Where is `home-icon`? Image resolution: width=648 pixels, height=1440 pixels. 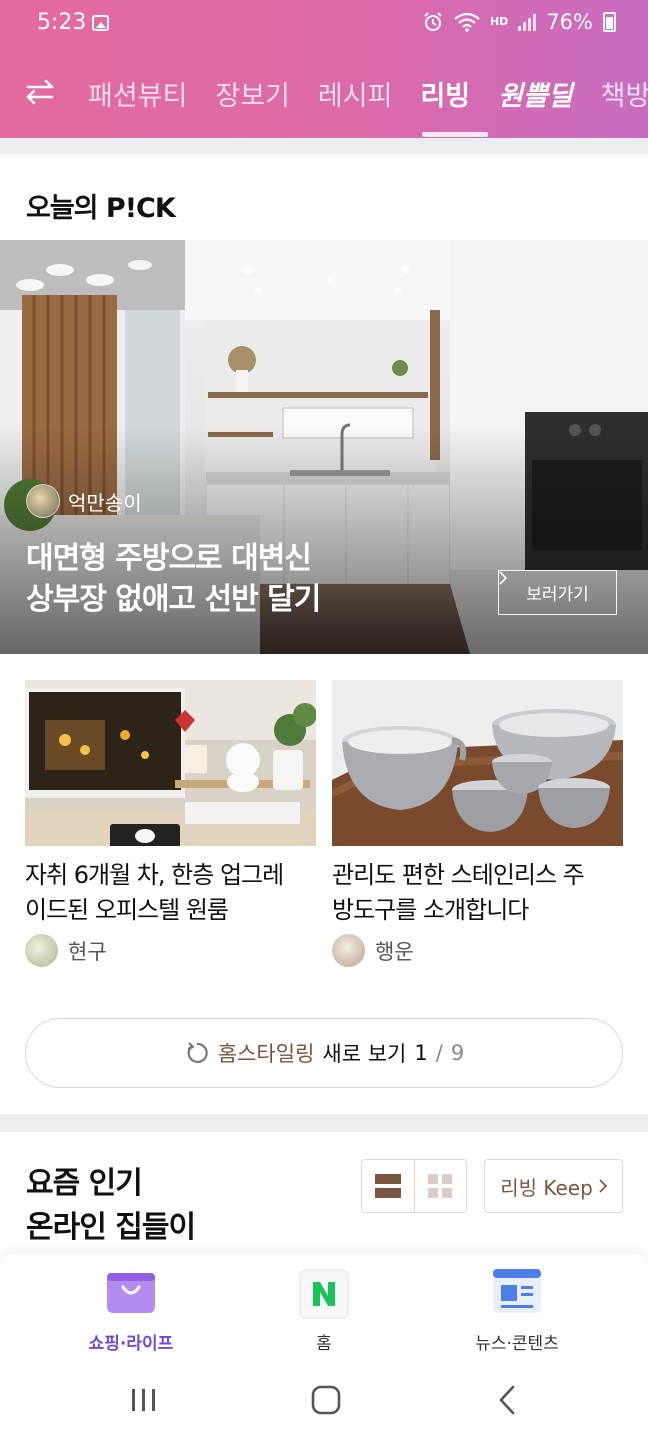
home-icon is located at coordinates (326, 1400).